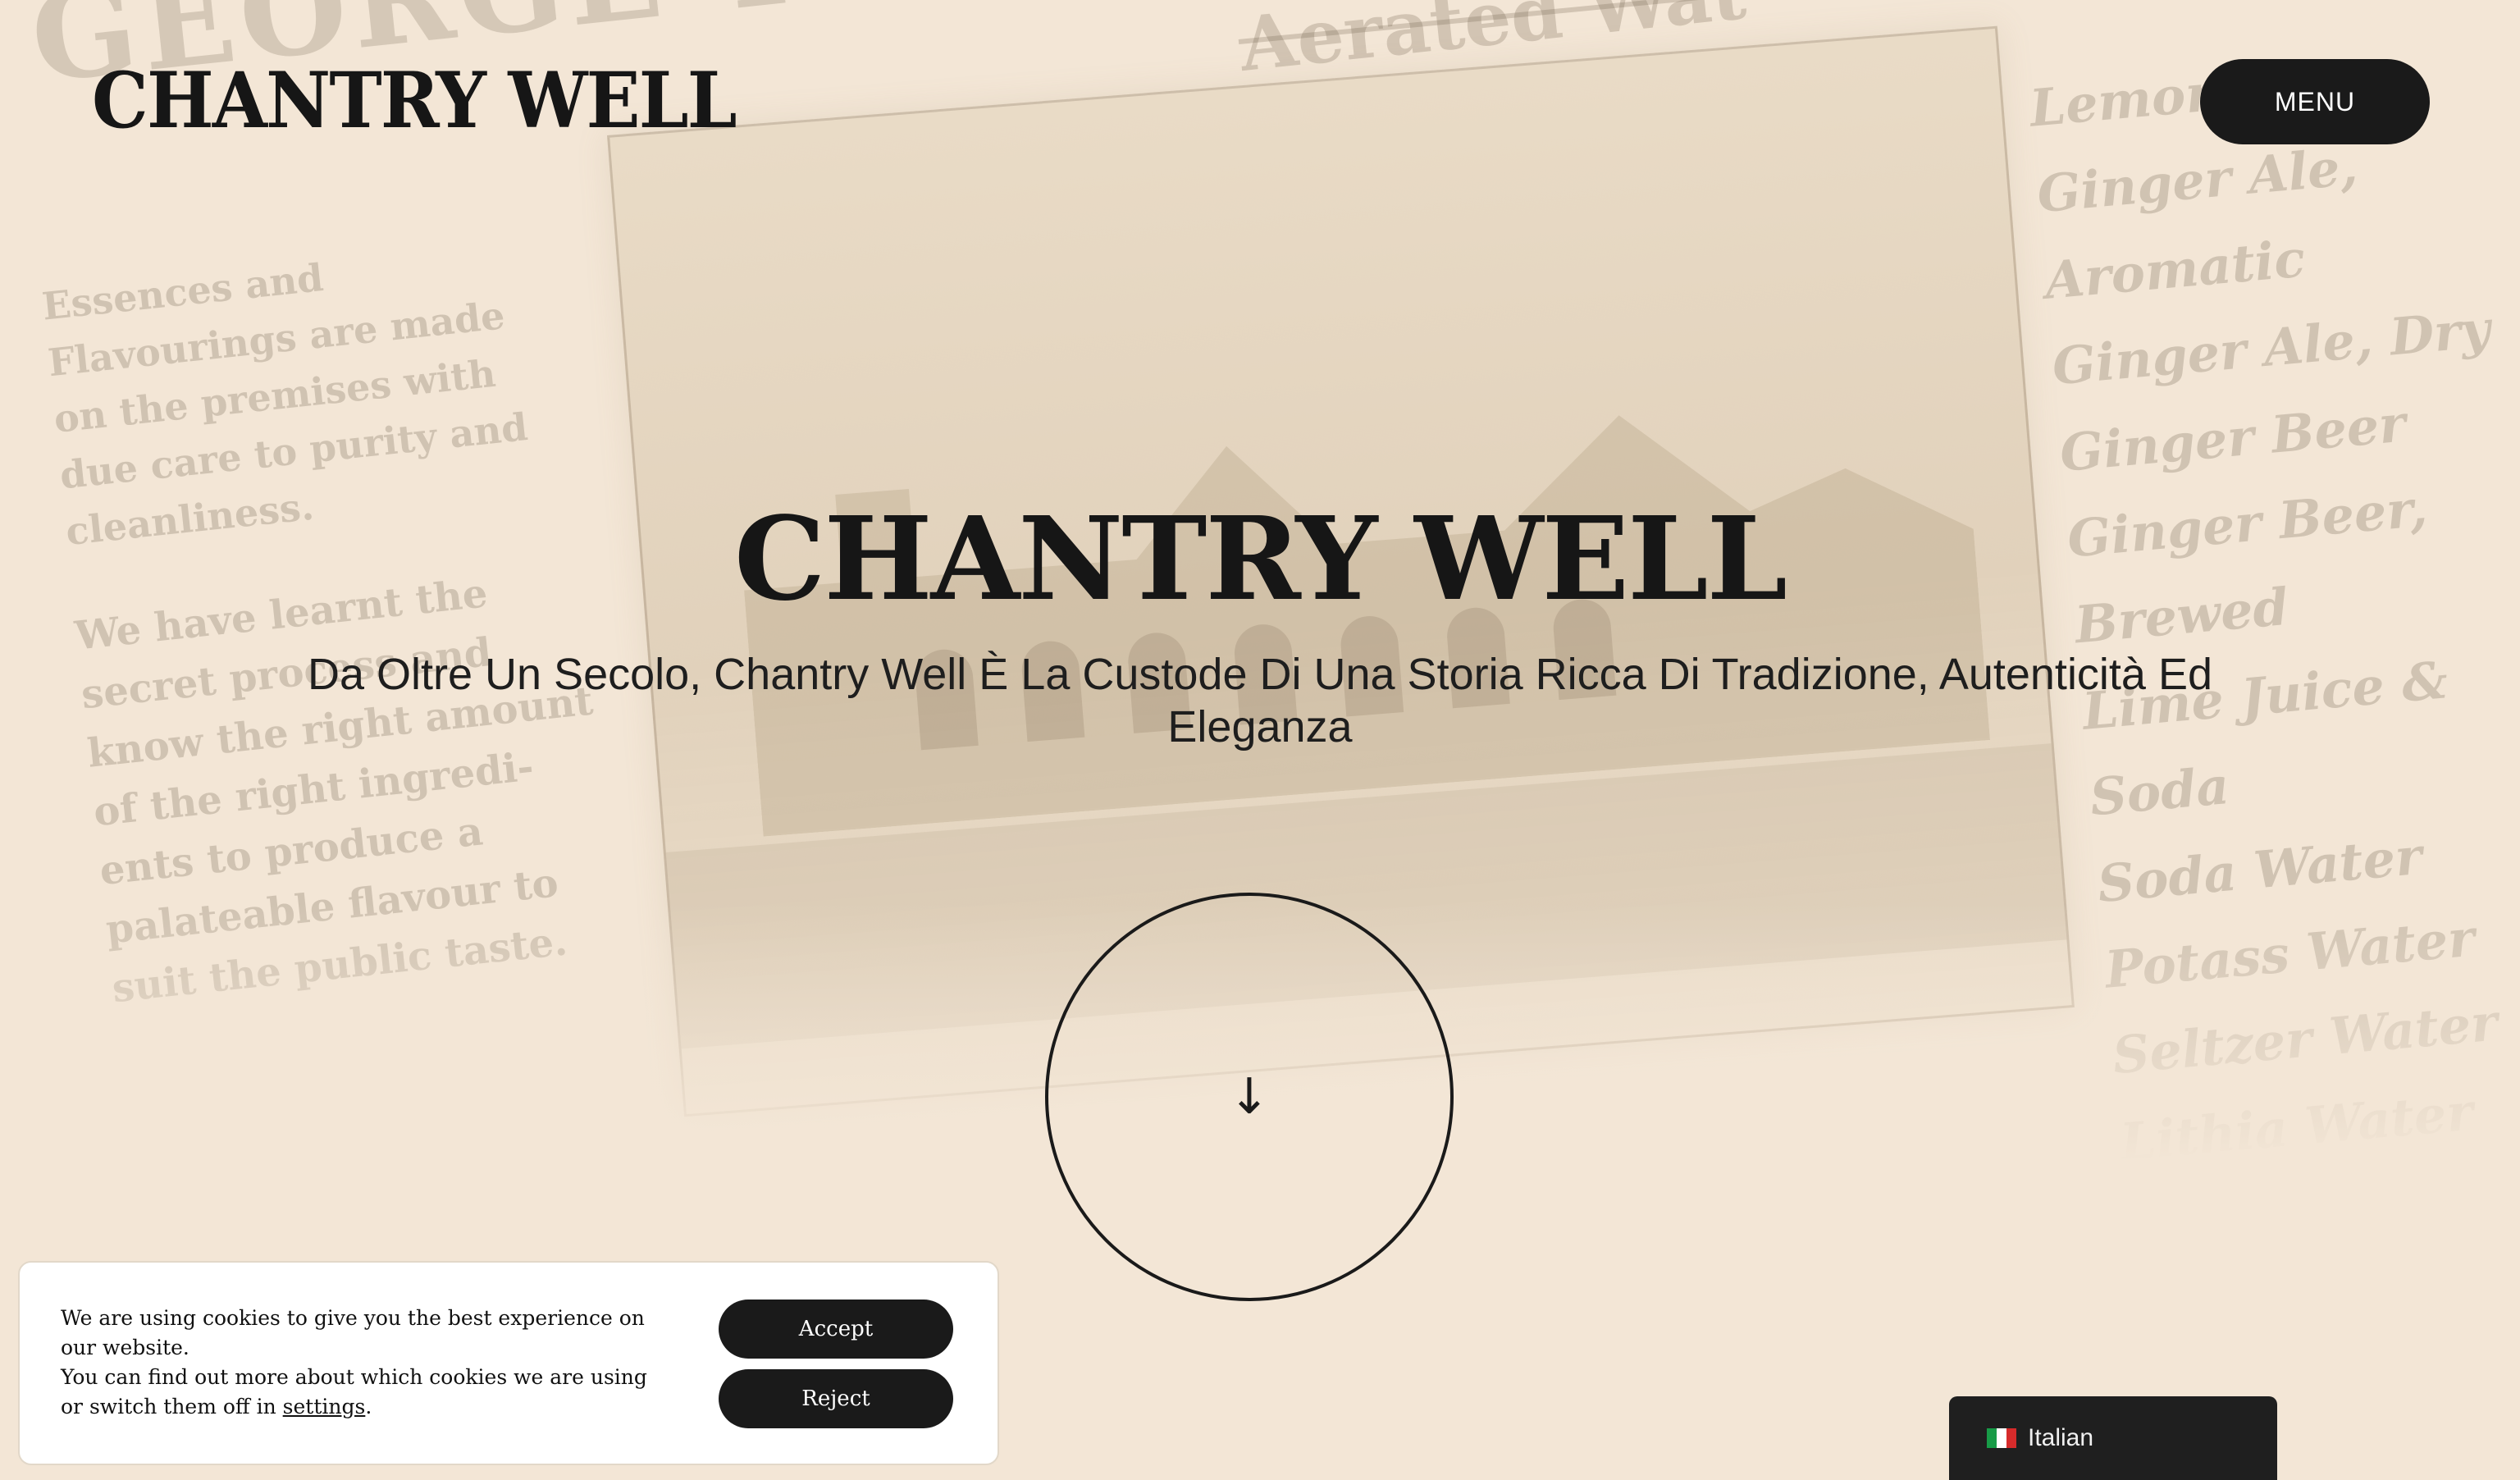  What do you see at coordinates (369, 1406) in the screenshot?
I see `cookie-message-period: .` at bounding box center [369, 1406].